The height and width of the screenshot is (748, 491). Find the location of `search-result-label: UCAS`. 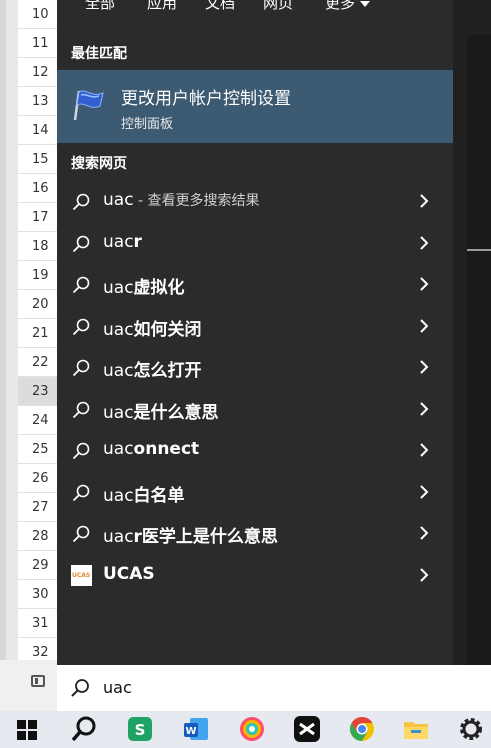

search-result-label: UCAS is located at coordinates (129, 574).